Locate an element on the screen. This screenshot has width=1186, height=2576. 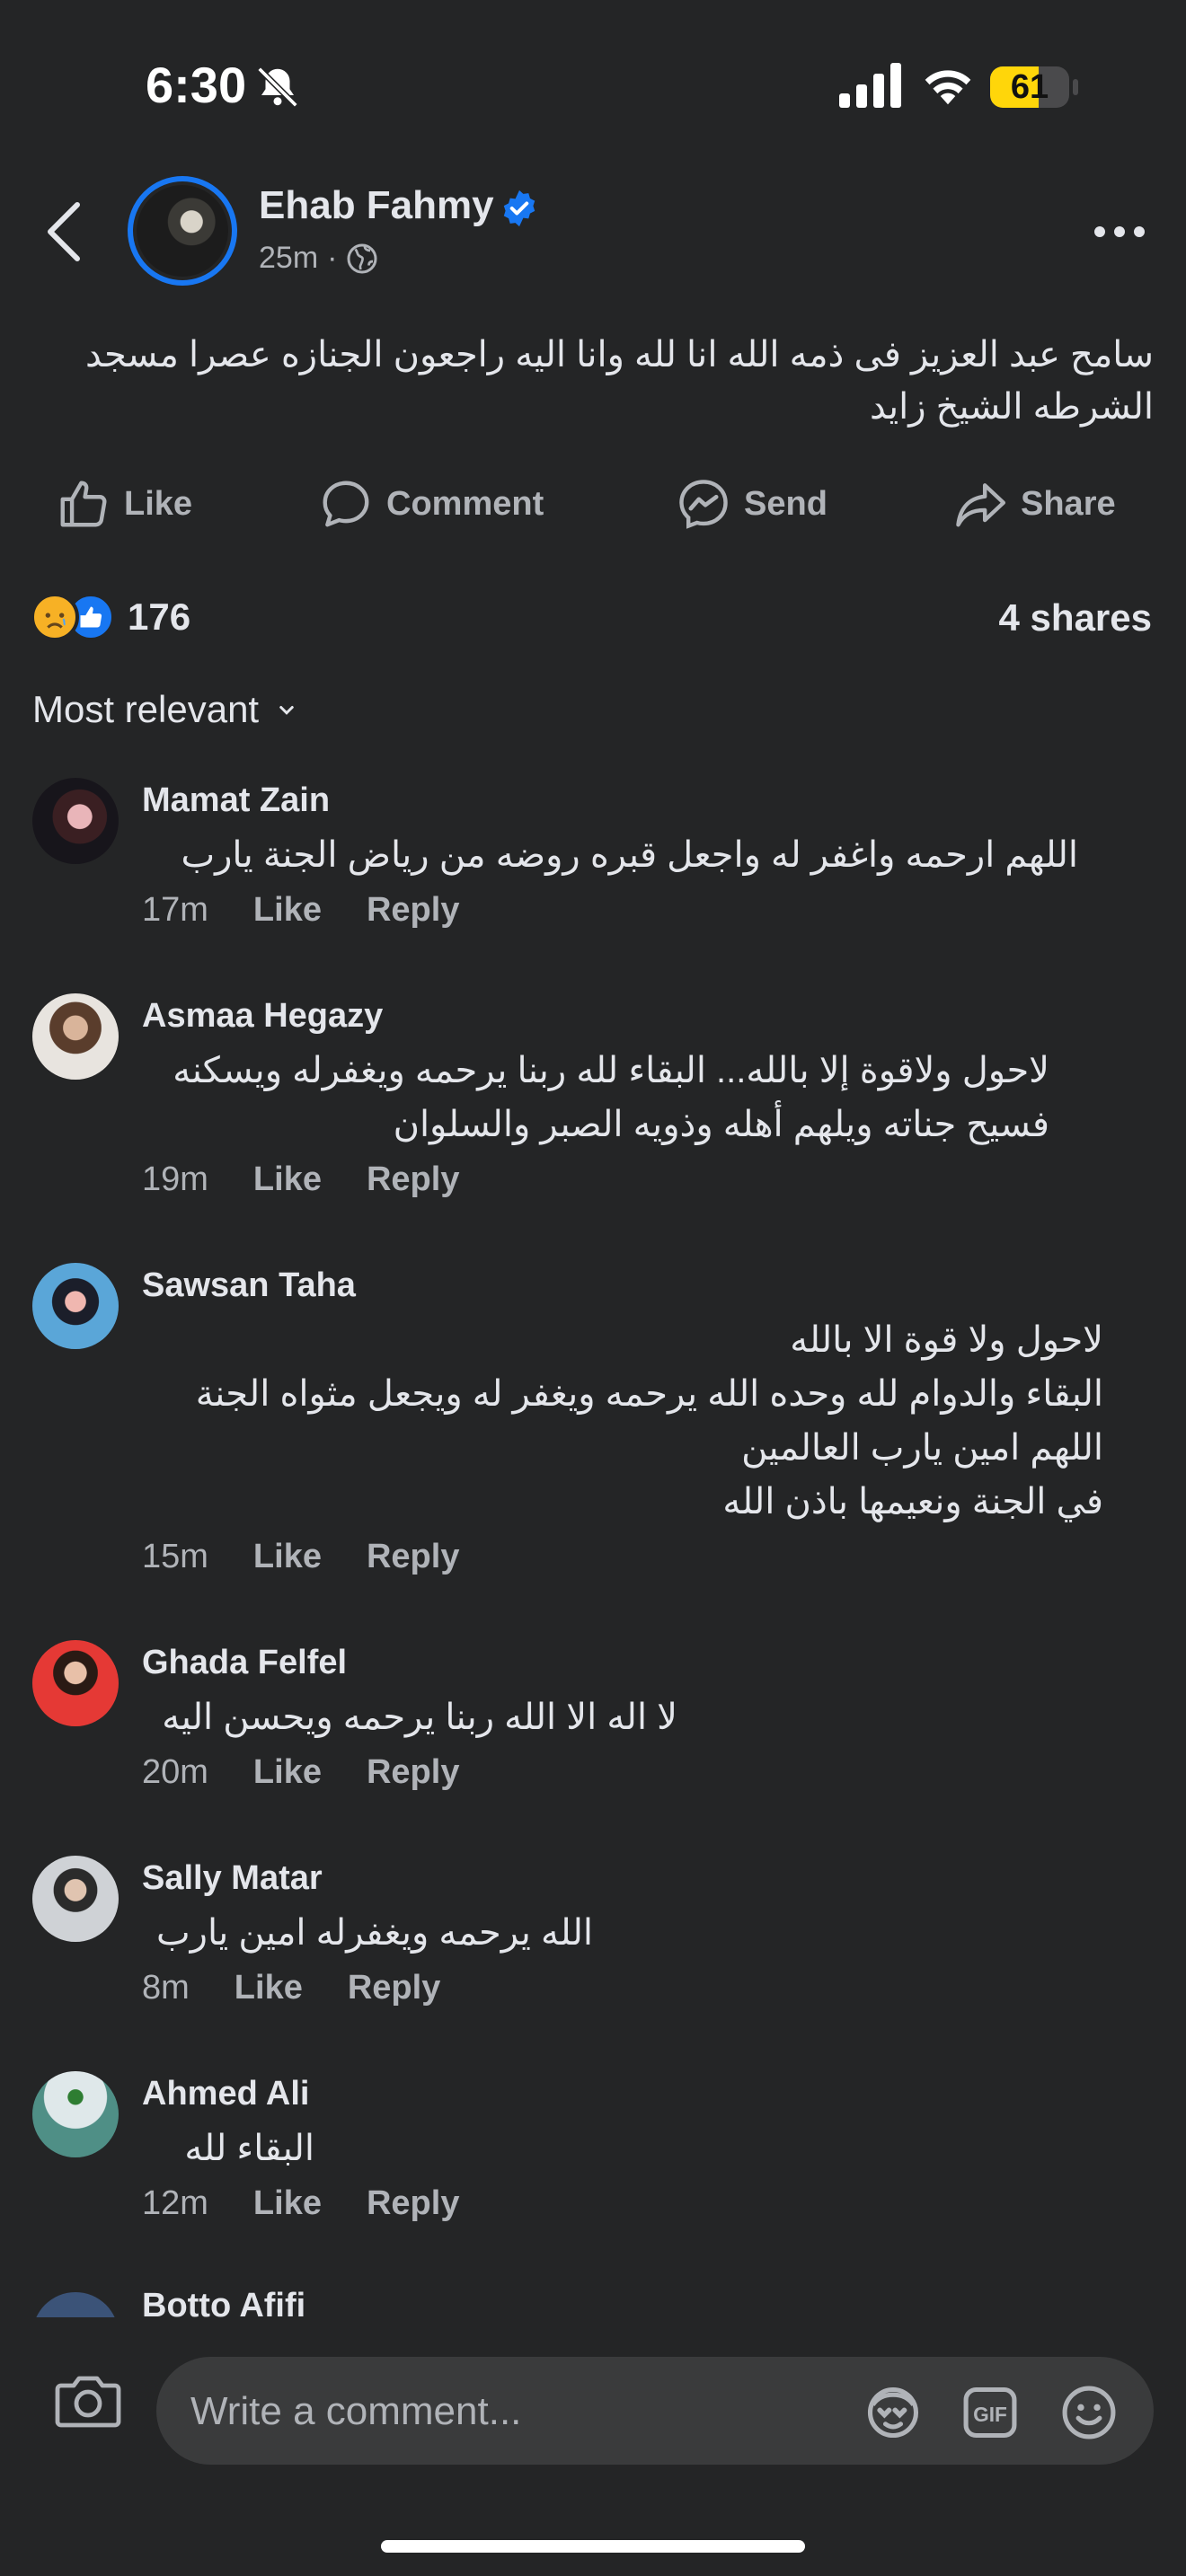
emoji-icon is located at coordinates (1089, 2412).